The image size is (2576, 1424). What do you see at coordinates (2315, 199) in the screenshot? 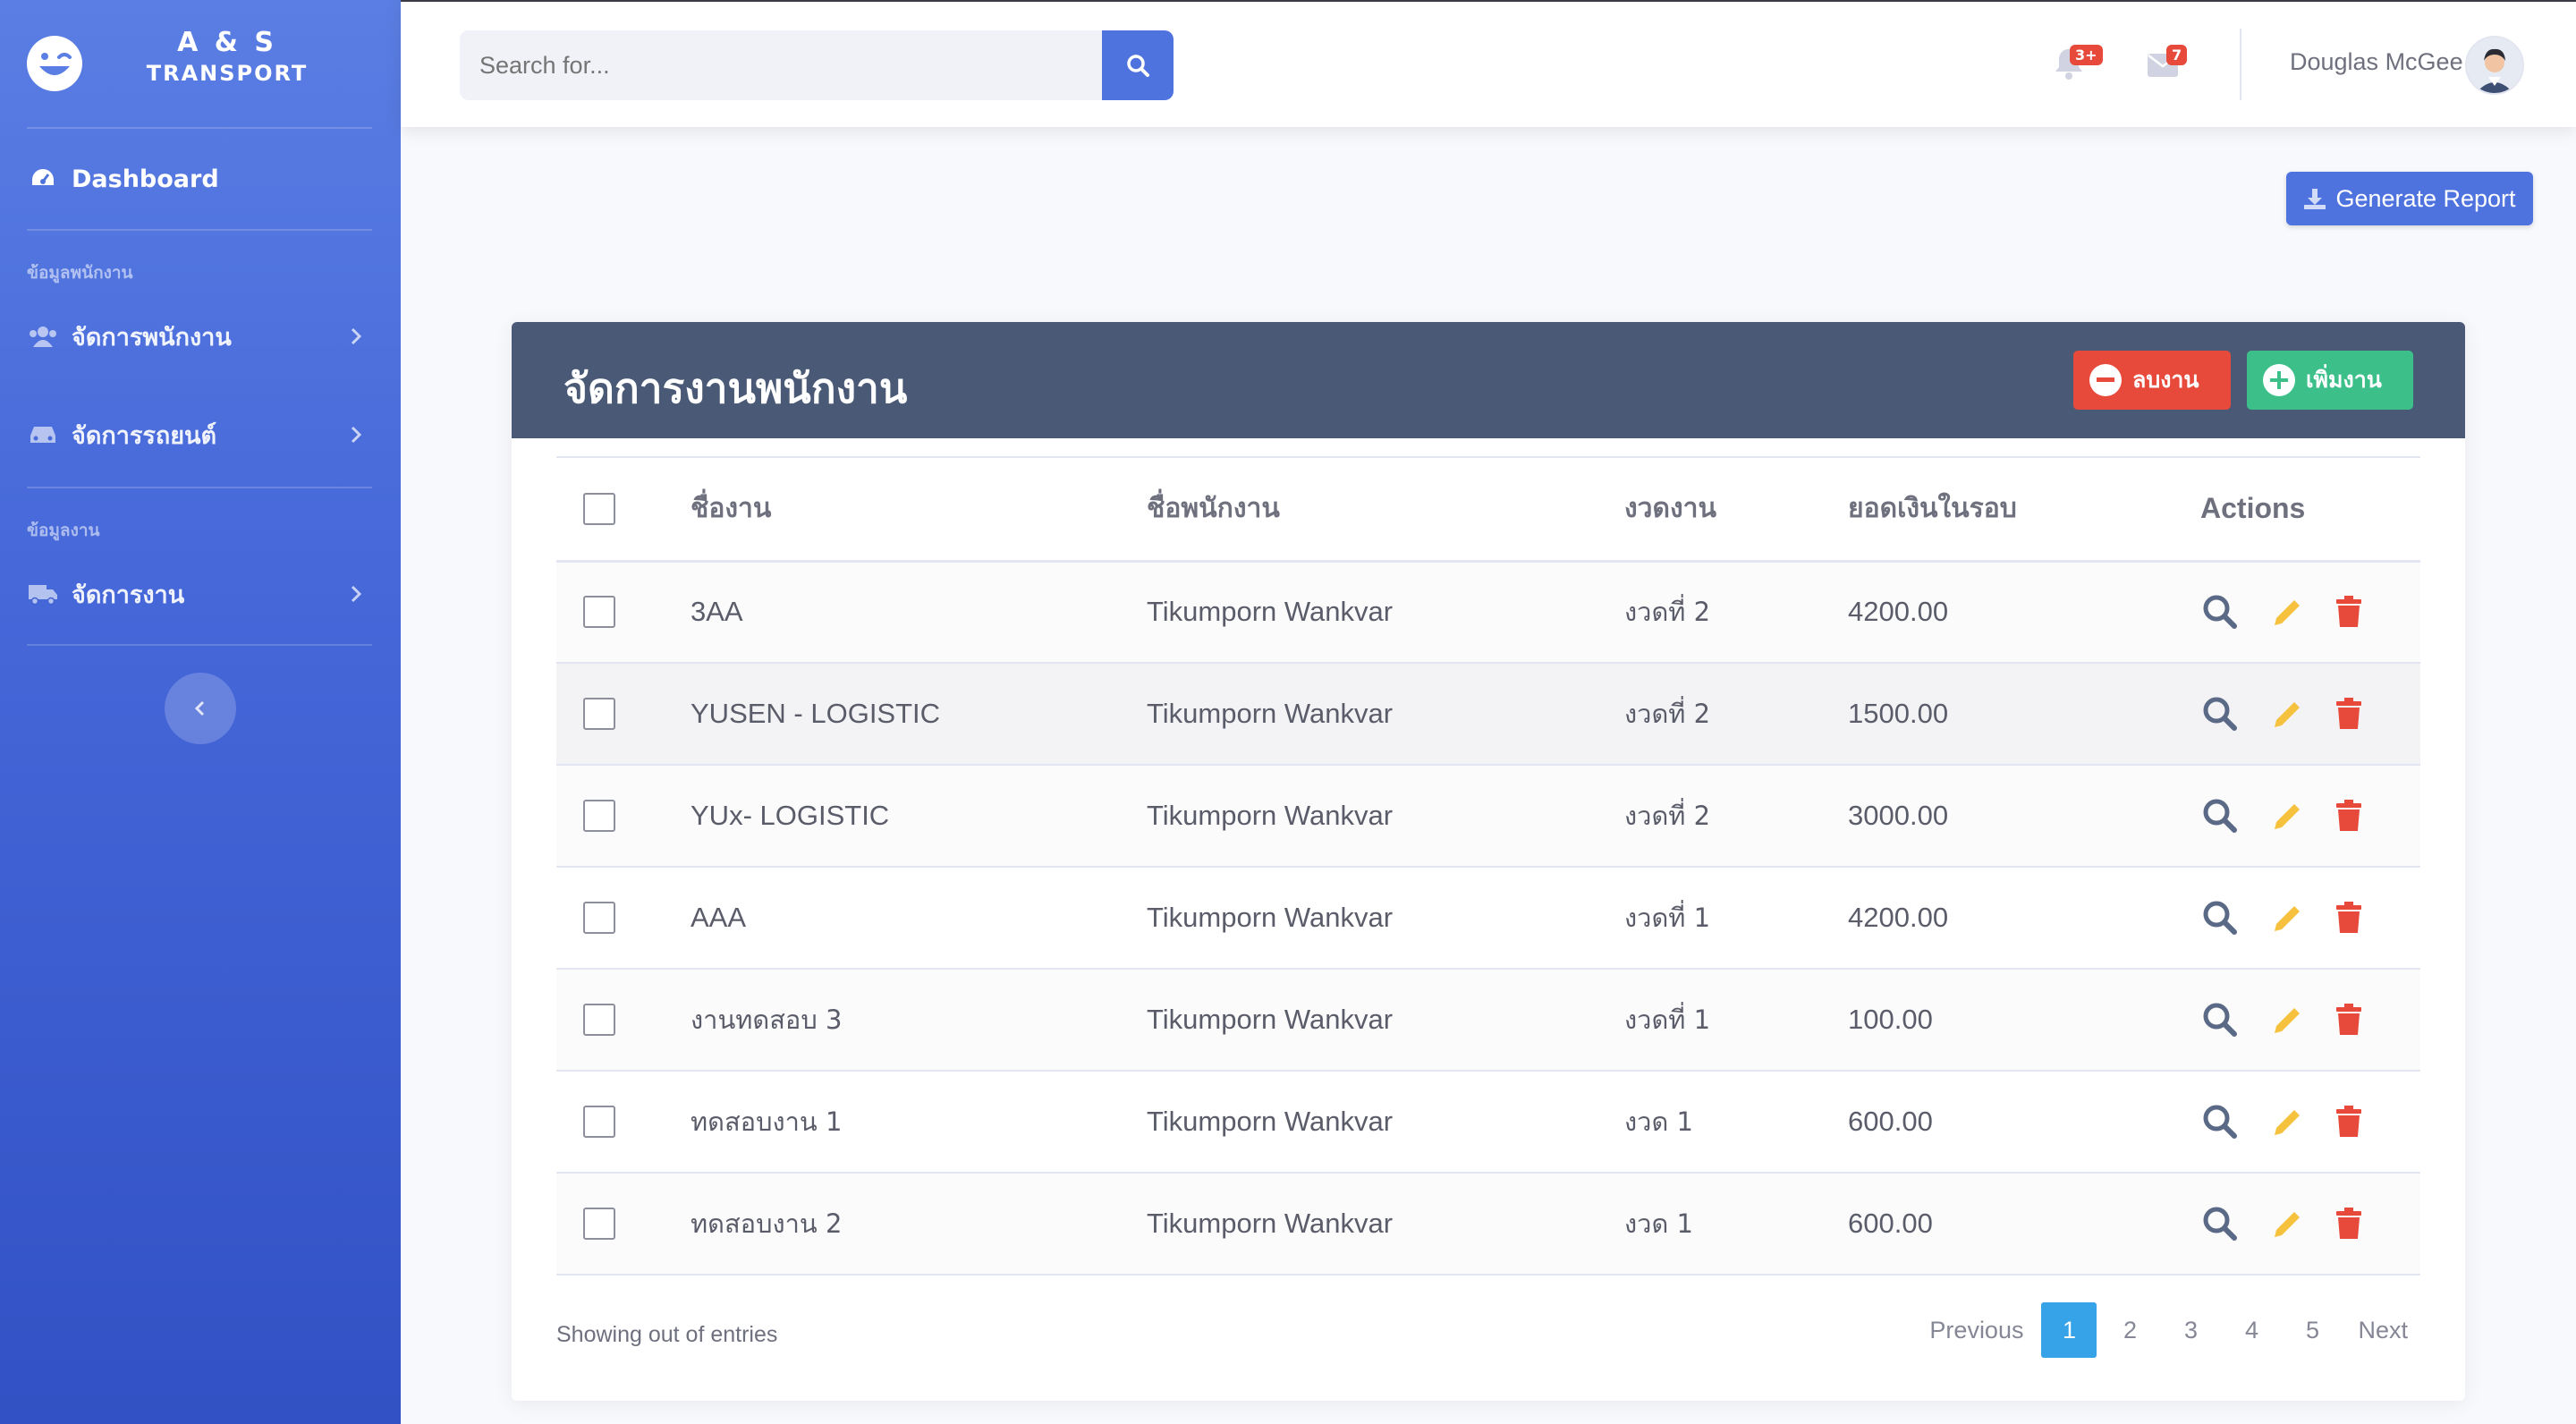
I see `download-icon` at bounding box center [2315, 199].